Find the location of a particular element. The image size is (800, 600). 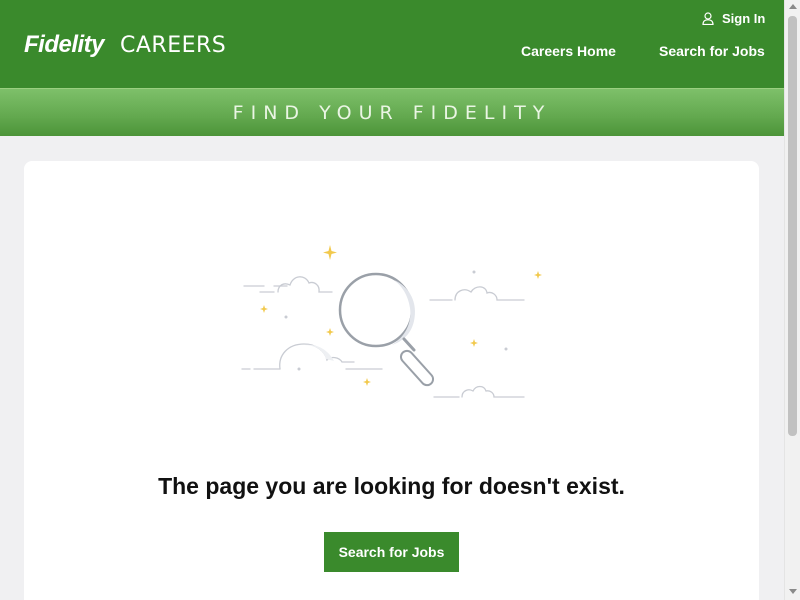

tagline-banner: FIND YOUR FIDELITY is located at coordinates (392, 112).